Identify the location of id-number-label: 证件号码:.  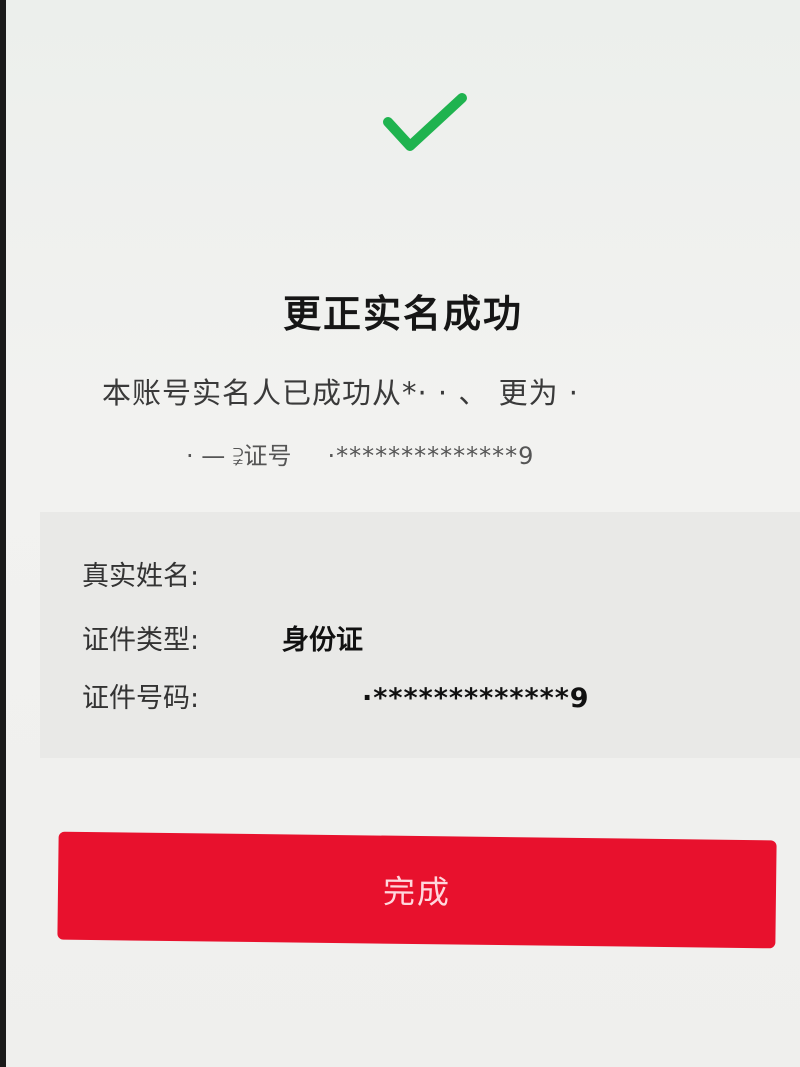
(141, 698).